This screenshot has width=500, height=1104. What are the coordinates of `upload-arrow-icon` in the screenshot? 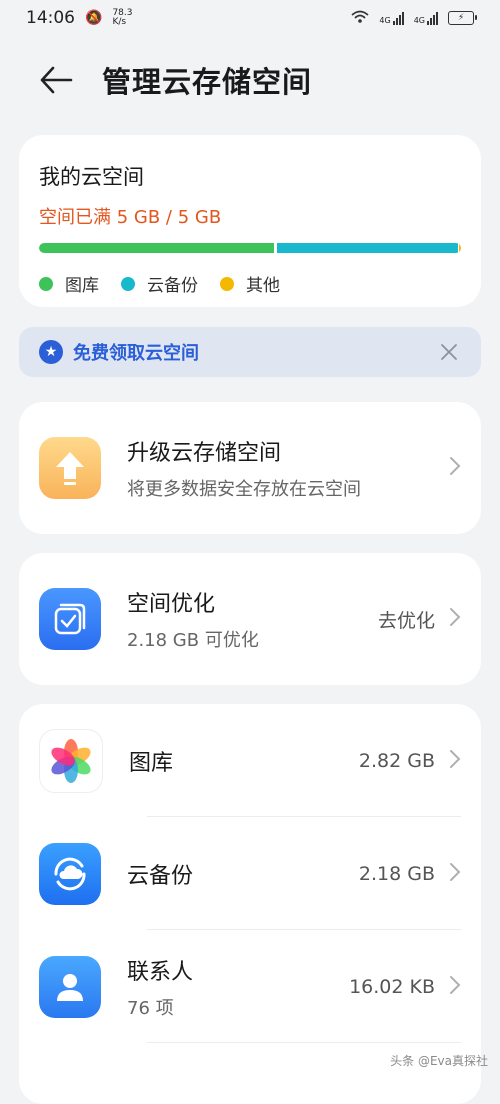 It's located at (70, 468).